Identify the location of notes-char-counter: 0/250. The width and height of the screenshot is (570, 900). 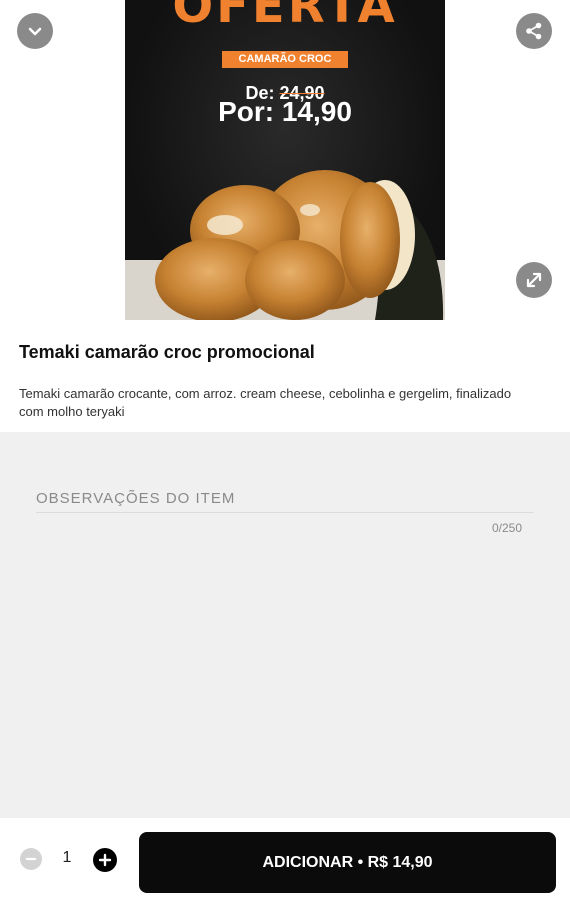
(506, 528).